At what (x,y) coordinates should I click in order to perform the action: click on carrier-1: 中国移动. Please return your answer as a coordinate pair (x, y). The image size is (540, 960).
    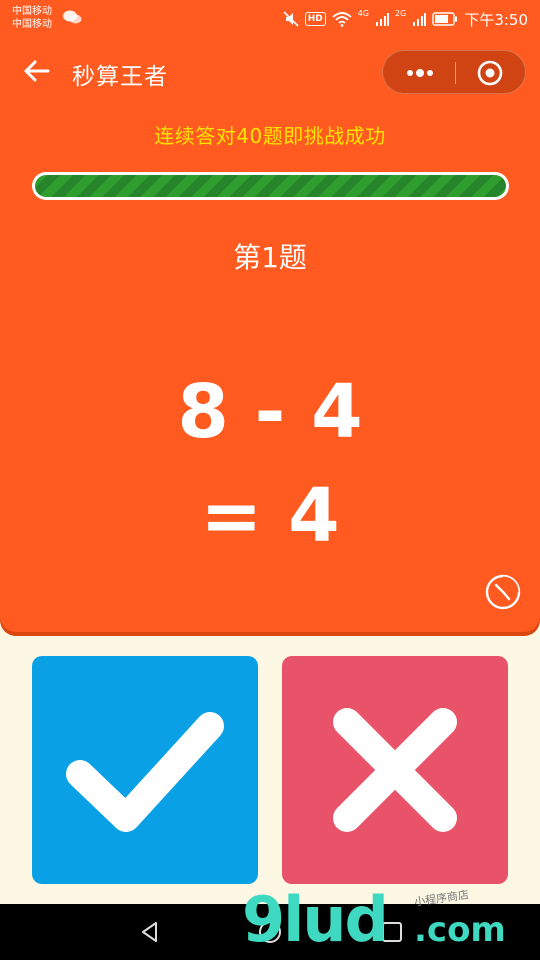
    Looking at the image, I should click on (32, 11).